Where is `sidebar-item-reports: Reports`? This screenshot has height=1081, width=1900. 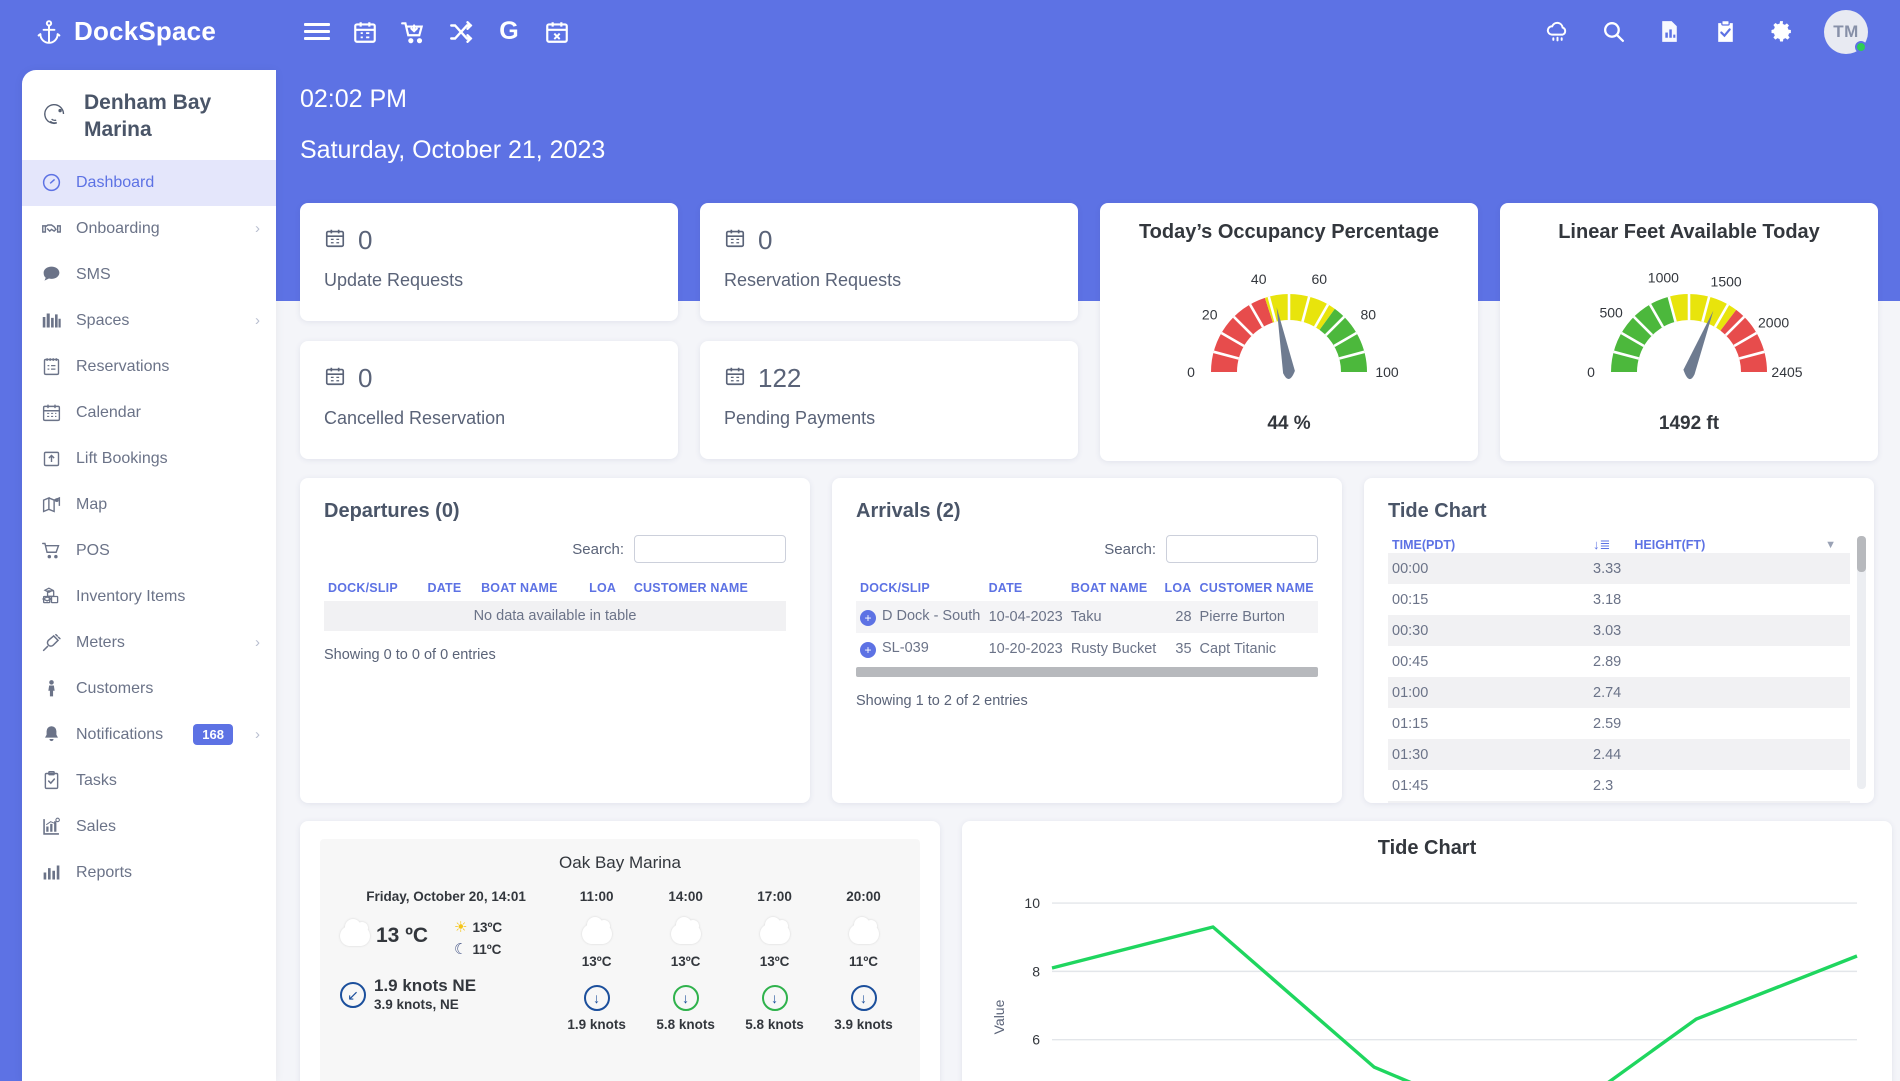
sidebar-item-reports: Reports is located at coordinates (149, 873).